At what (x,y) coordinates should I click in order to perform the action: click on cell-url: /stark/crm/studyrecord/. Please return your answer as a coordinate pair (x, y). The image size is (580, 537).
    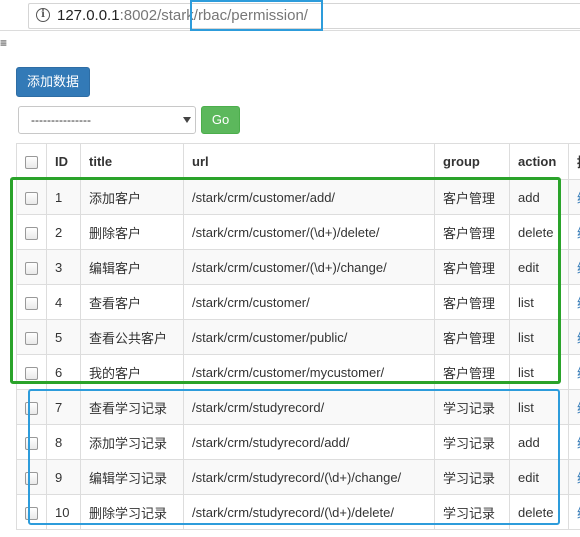
    Looking at the image, I should click on (309, 407).